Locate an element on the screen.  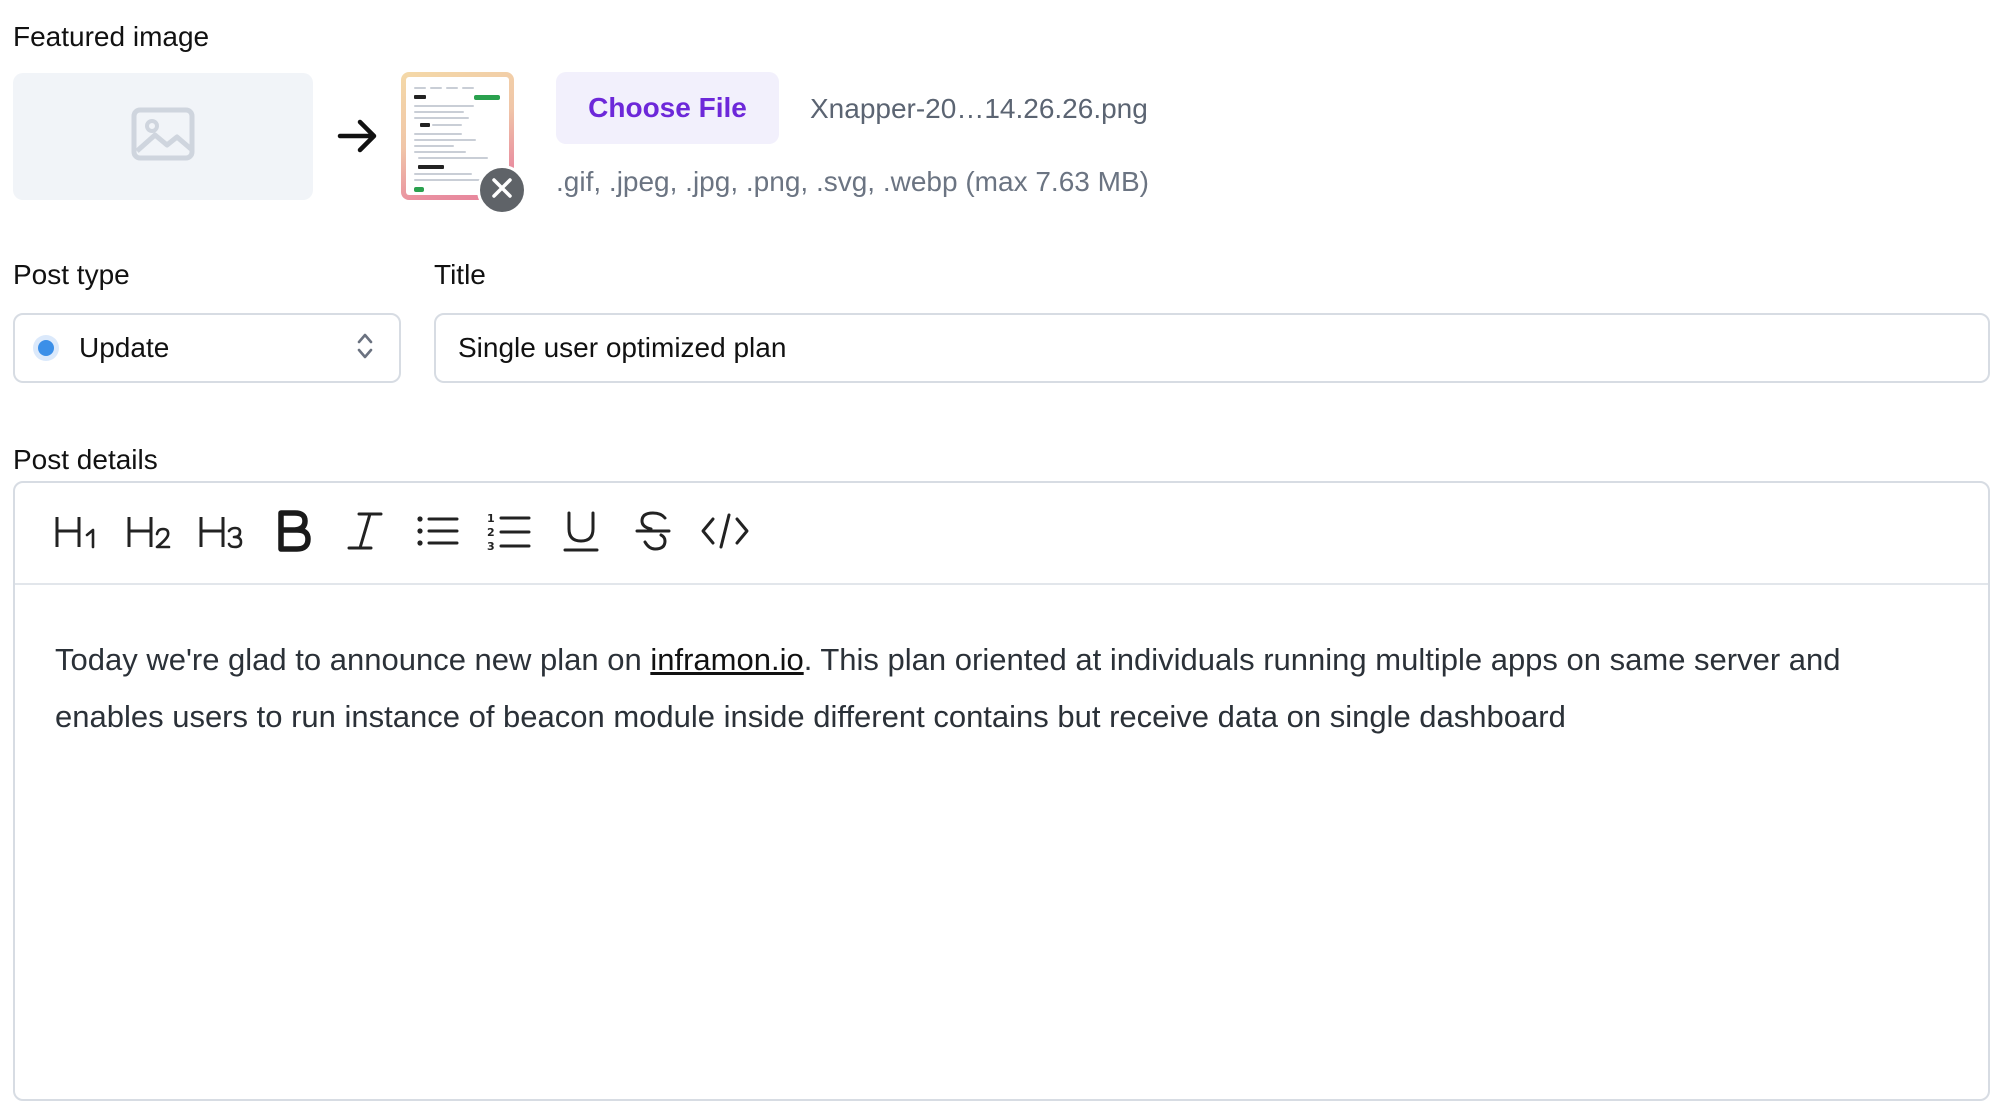
title-input is located at coordinates (1212, 348).